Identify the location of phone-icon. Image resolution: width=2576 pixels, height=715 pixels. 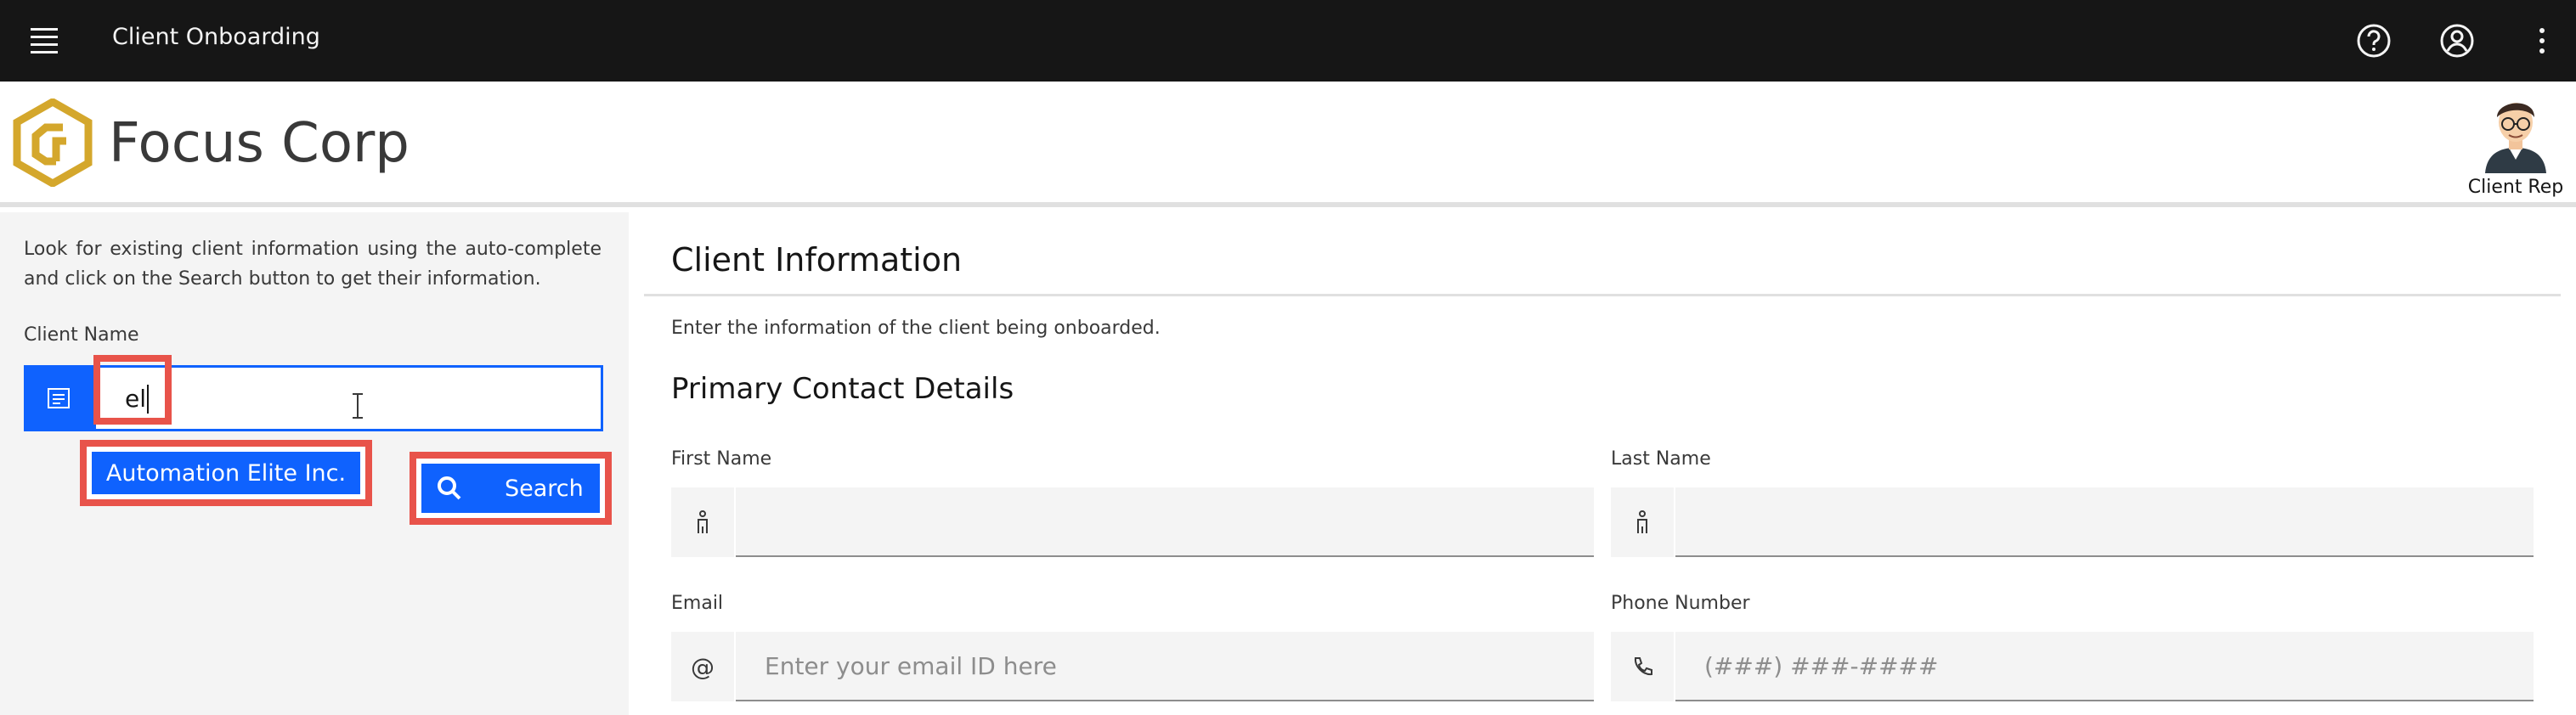
(1643, 666).